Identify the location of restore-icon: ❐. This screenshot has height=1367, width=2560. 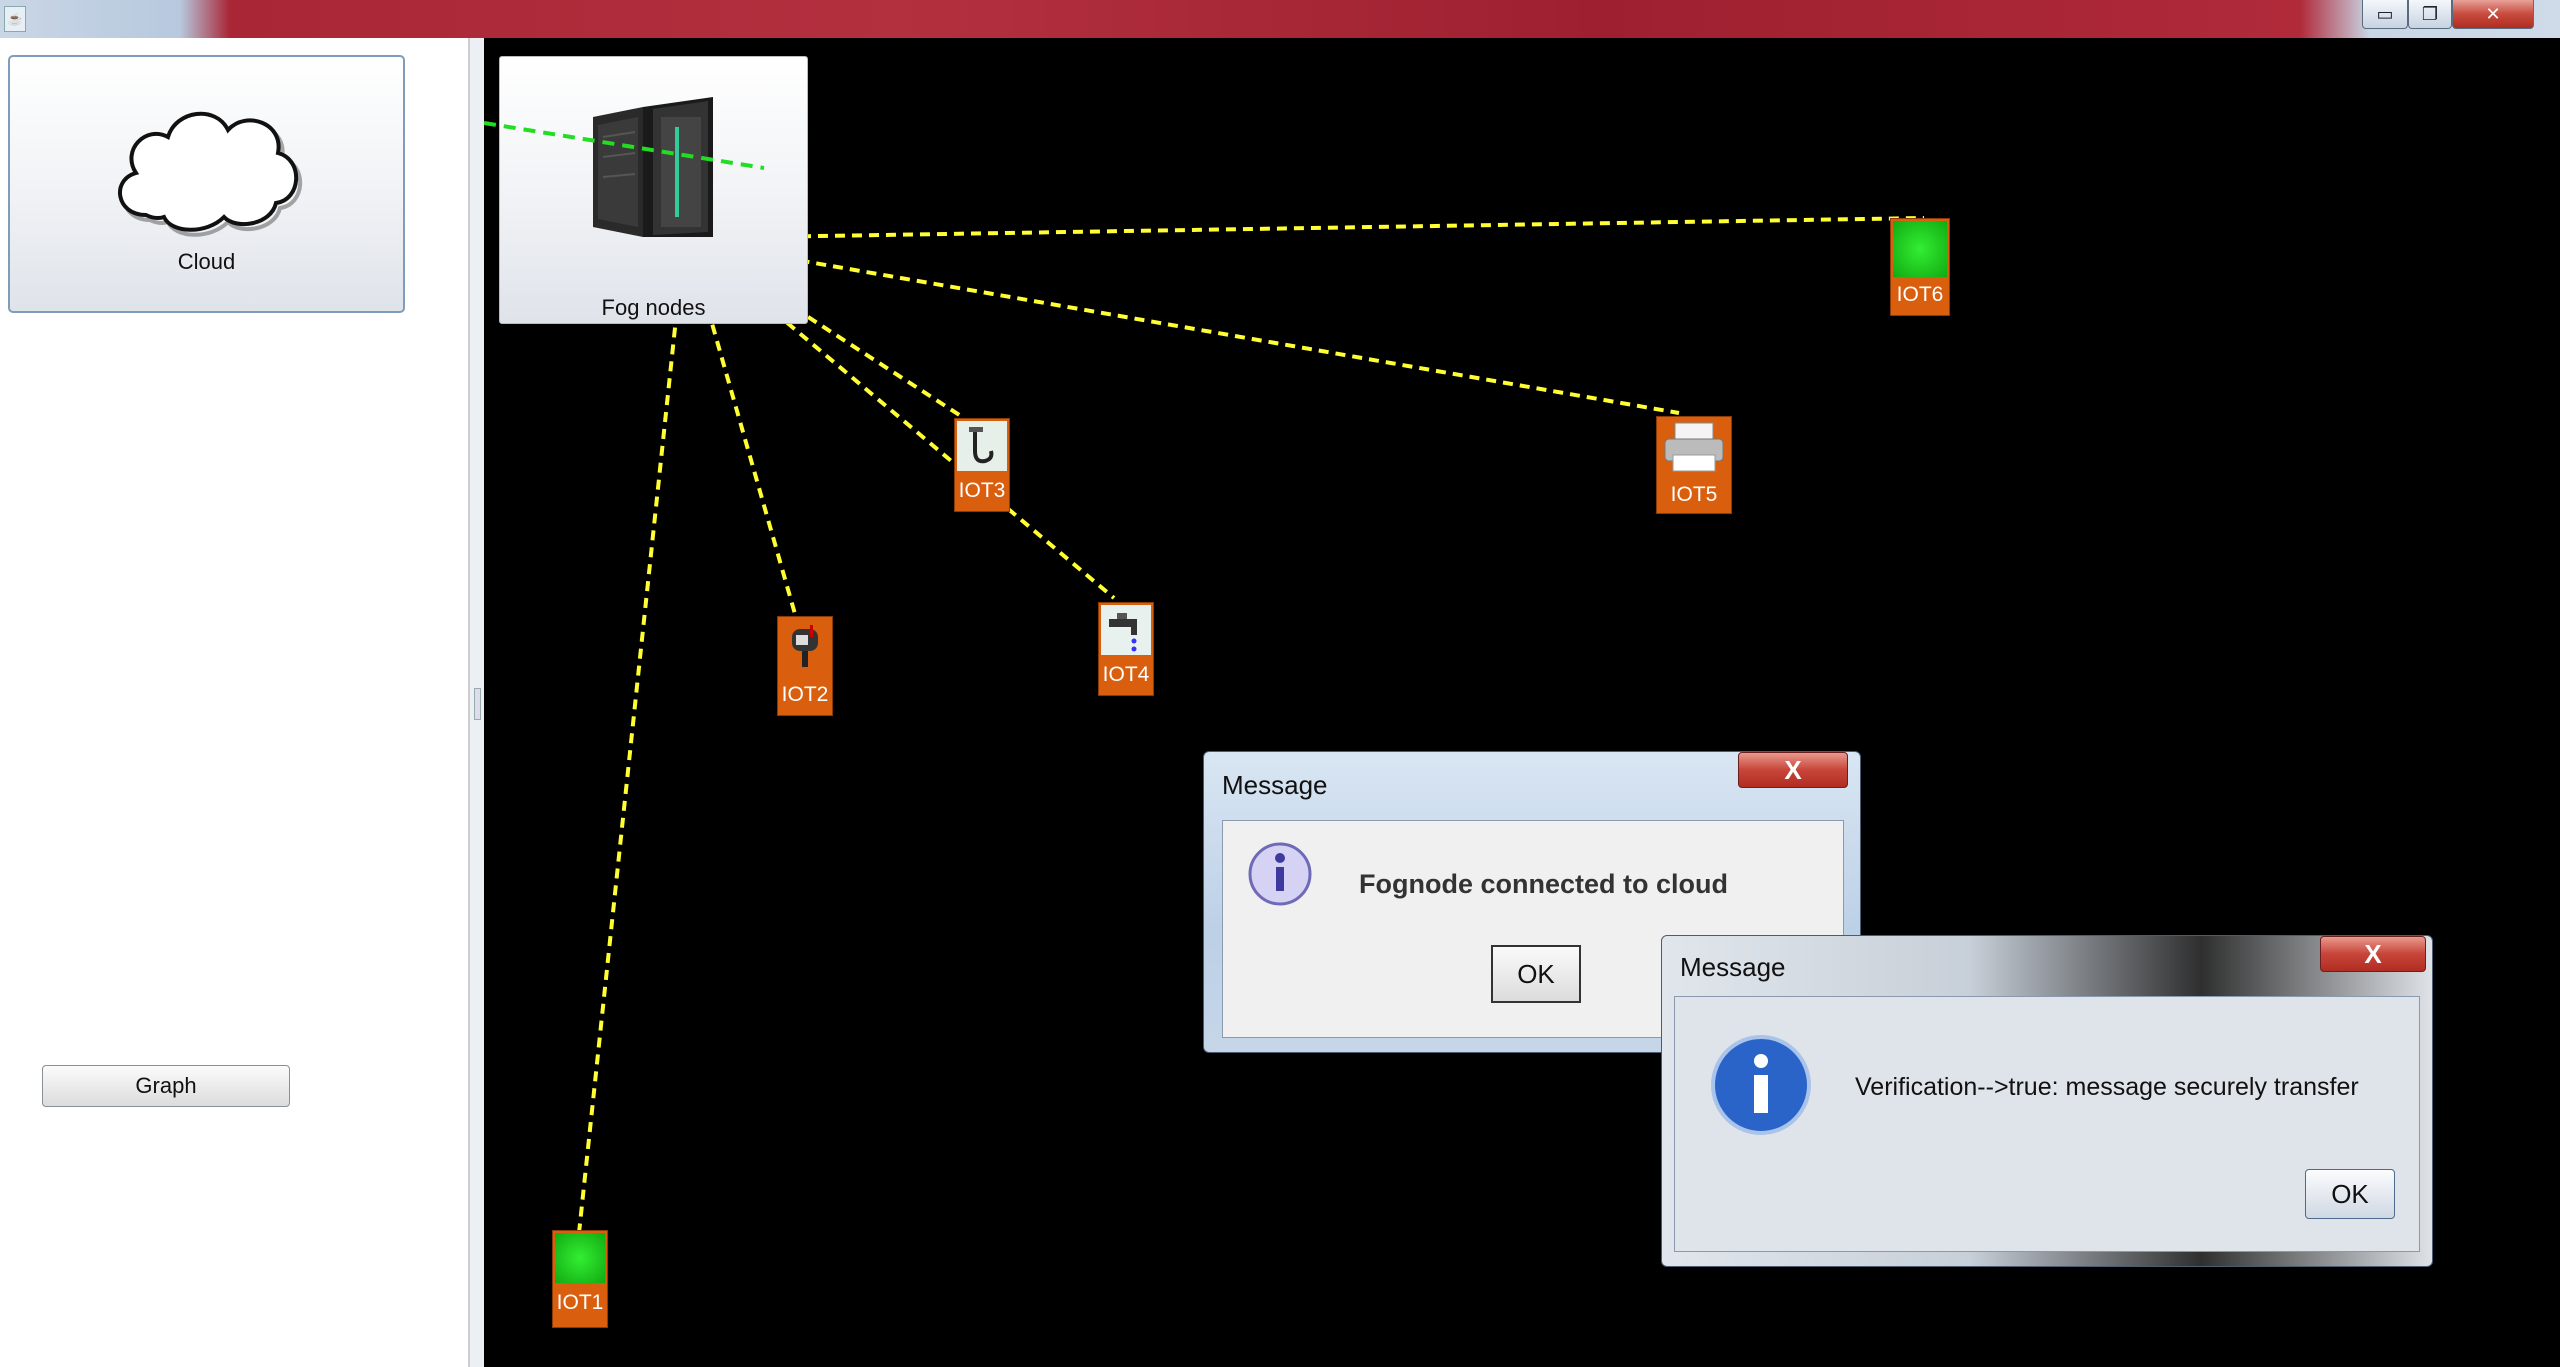
(2430, 13).